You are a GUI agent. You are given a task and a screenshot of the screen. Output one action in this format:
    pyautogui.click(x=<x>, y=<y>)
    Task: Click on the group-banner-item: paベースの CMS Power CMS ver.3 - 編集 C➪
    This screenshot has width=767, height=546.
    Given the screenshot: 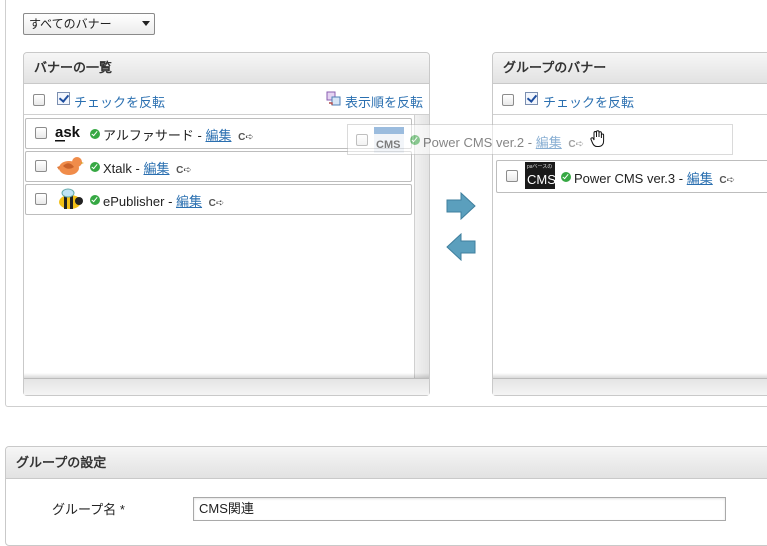 What is the action you would take?
    pyautogui.click(x=631, y=176)
    